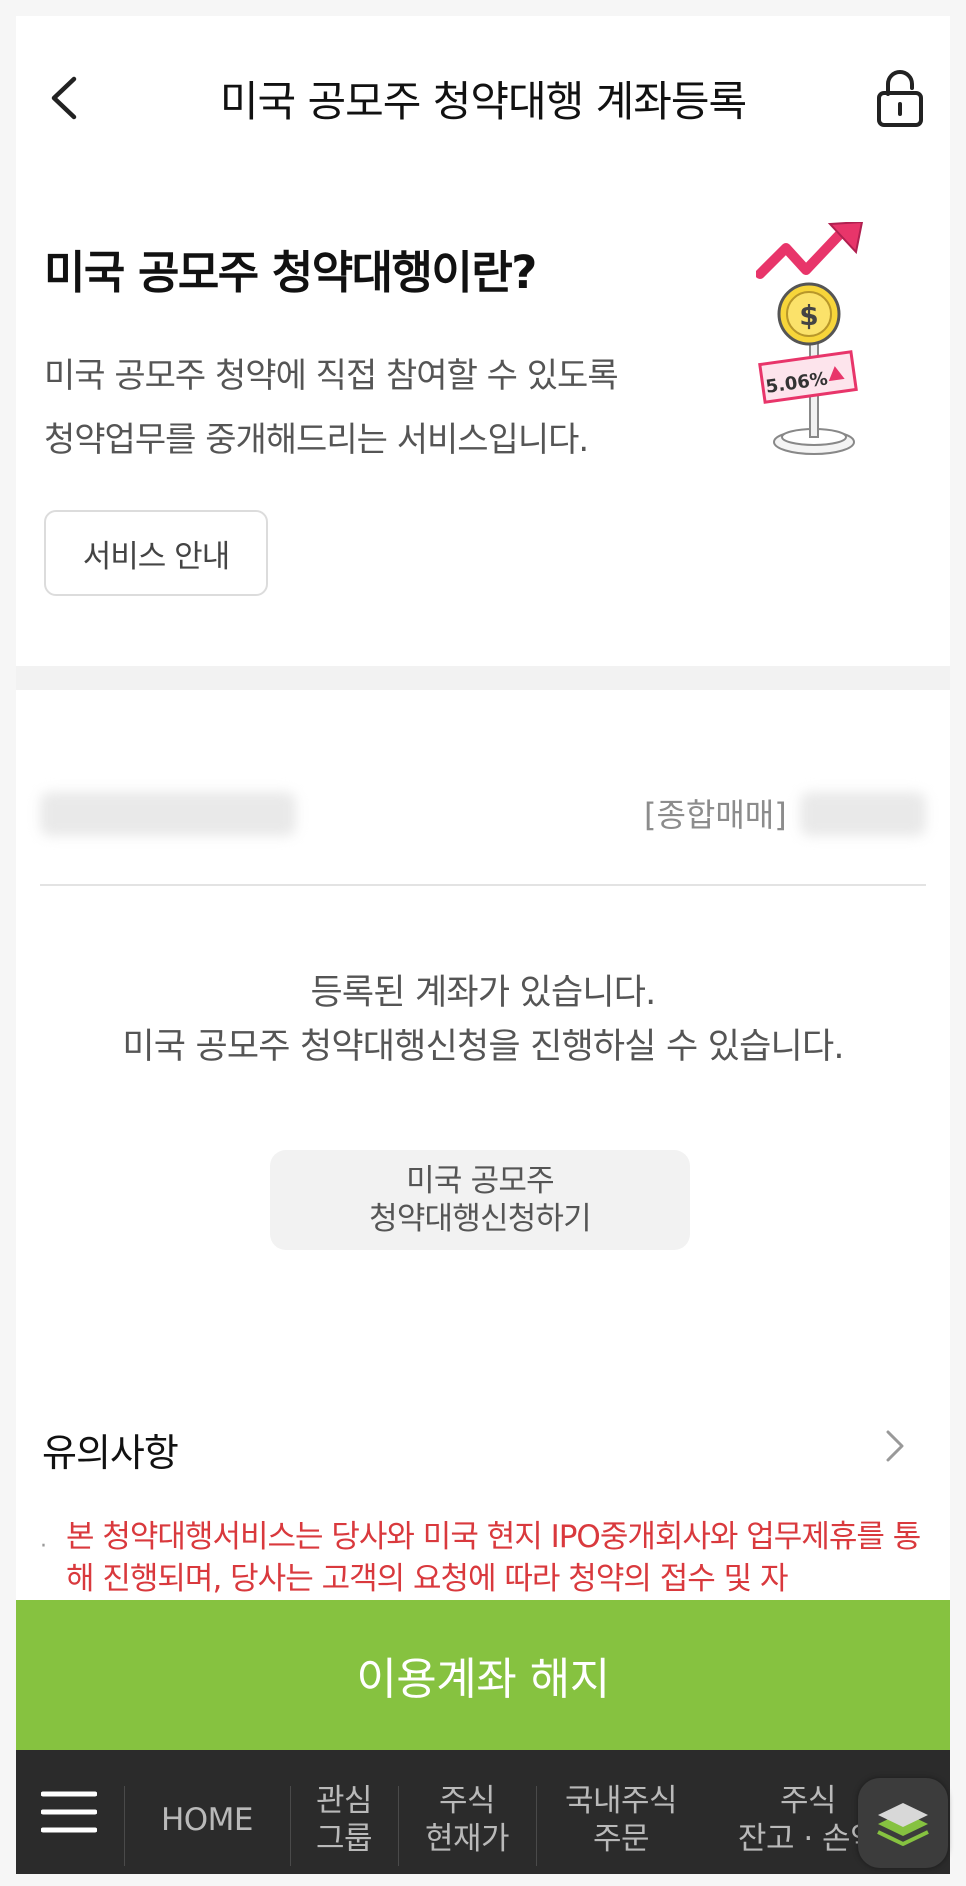  I want to click on masked-account-number, so click(168, 814).